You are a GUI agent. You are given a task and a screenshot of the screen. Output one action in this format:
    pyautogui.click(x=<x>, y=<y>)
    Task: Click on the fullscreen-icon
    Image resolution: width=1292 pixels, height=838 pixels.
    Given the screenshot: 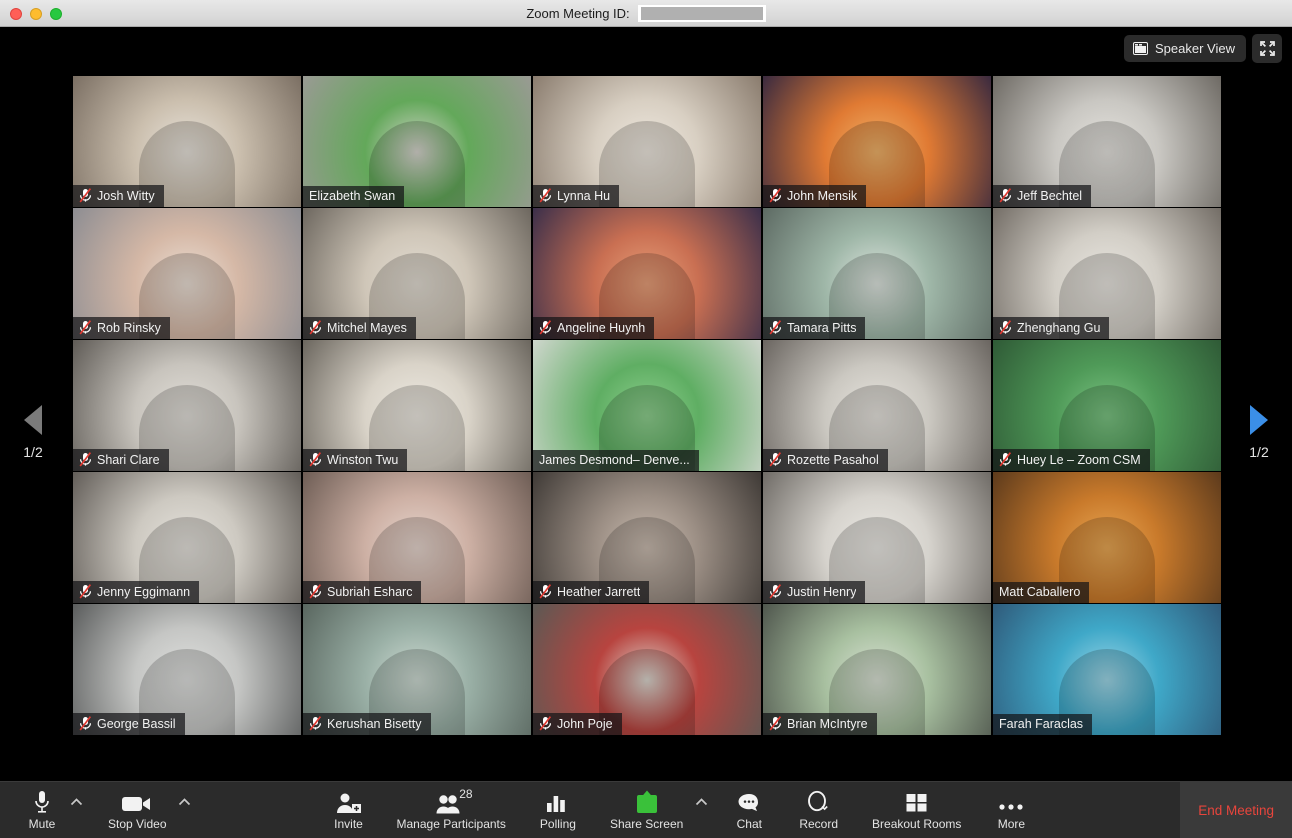 What is the action you would take?
    pyautogui.click(x=1267, y=48)
    